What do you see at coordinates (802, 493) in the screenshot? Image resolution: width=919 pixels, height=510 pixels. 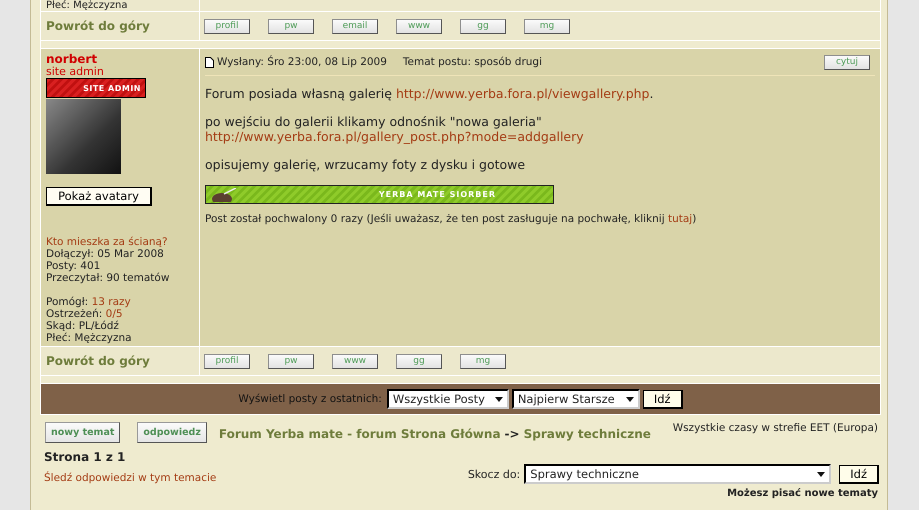 I see `permissions-note: Możesz pisać nowe tematy` at bounding box center [802, 493].